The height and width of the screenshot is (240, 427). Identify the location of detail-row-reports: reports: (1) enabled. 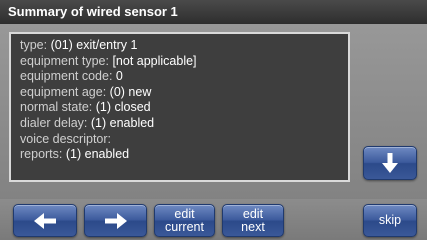
(184, 155).